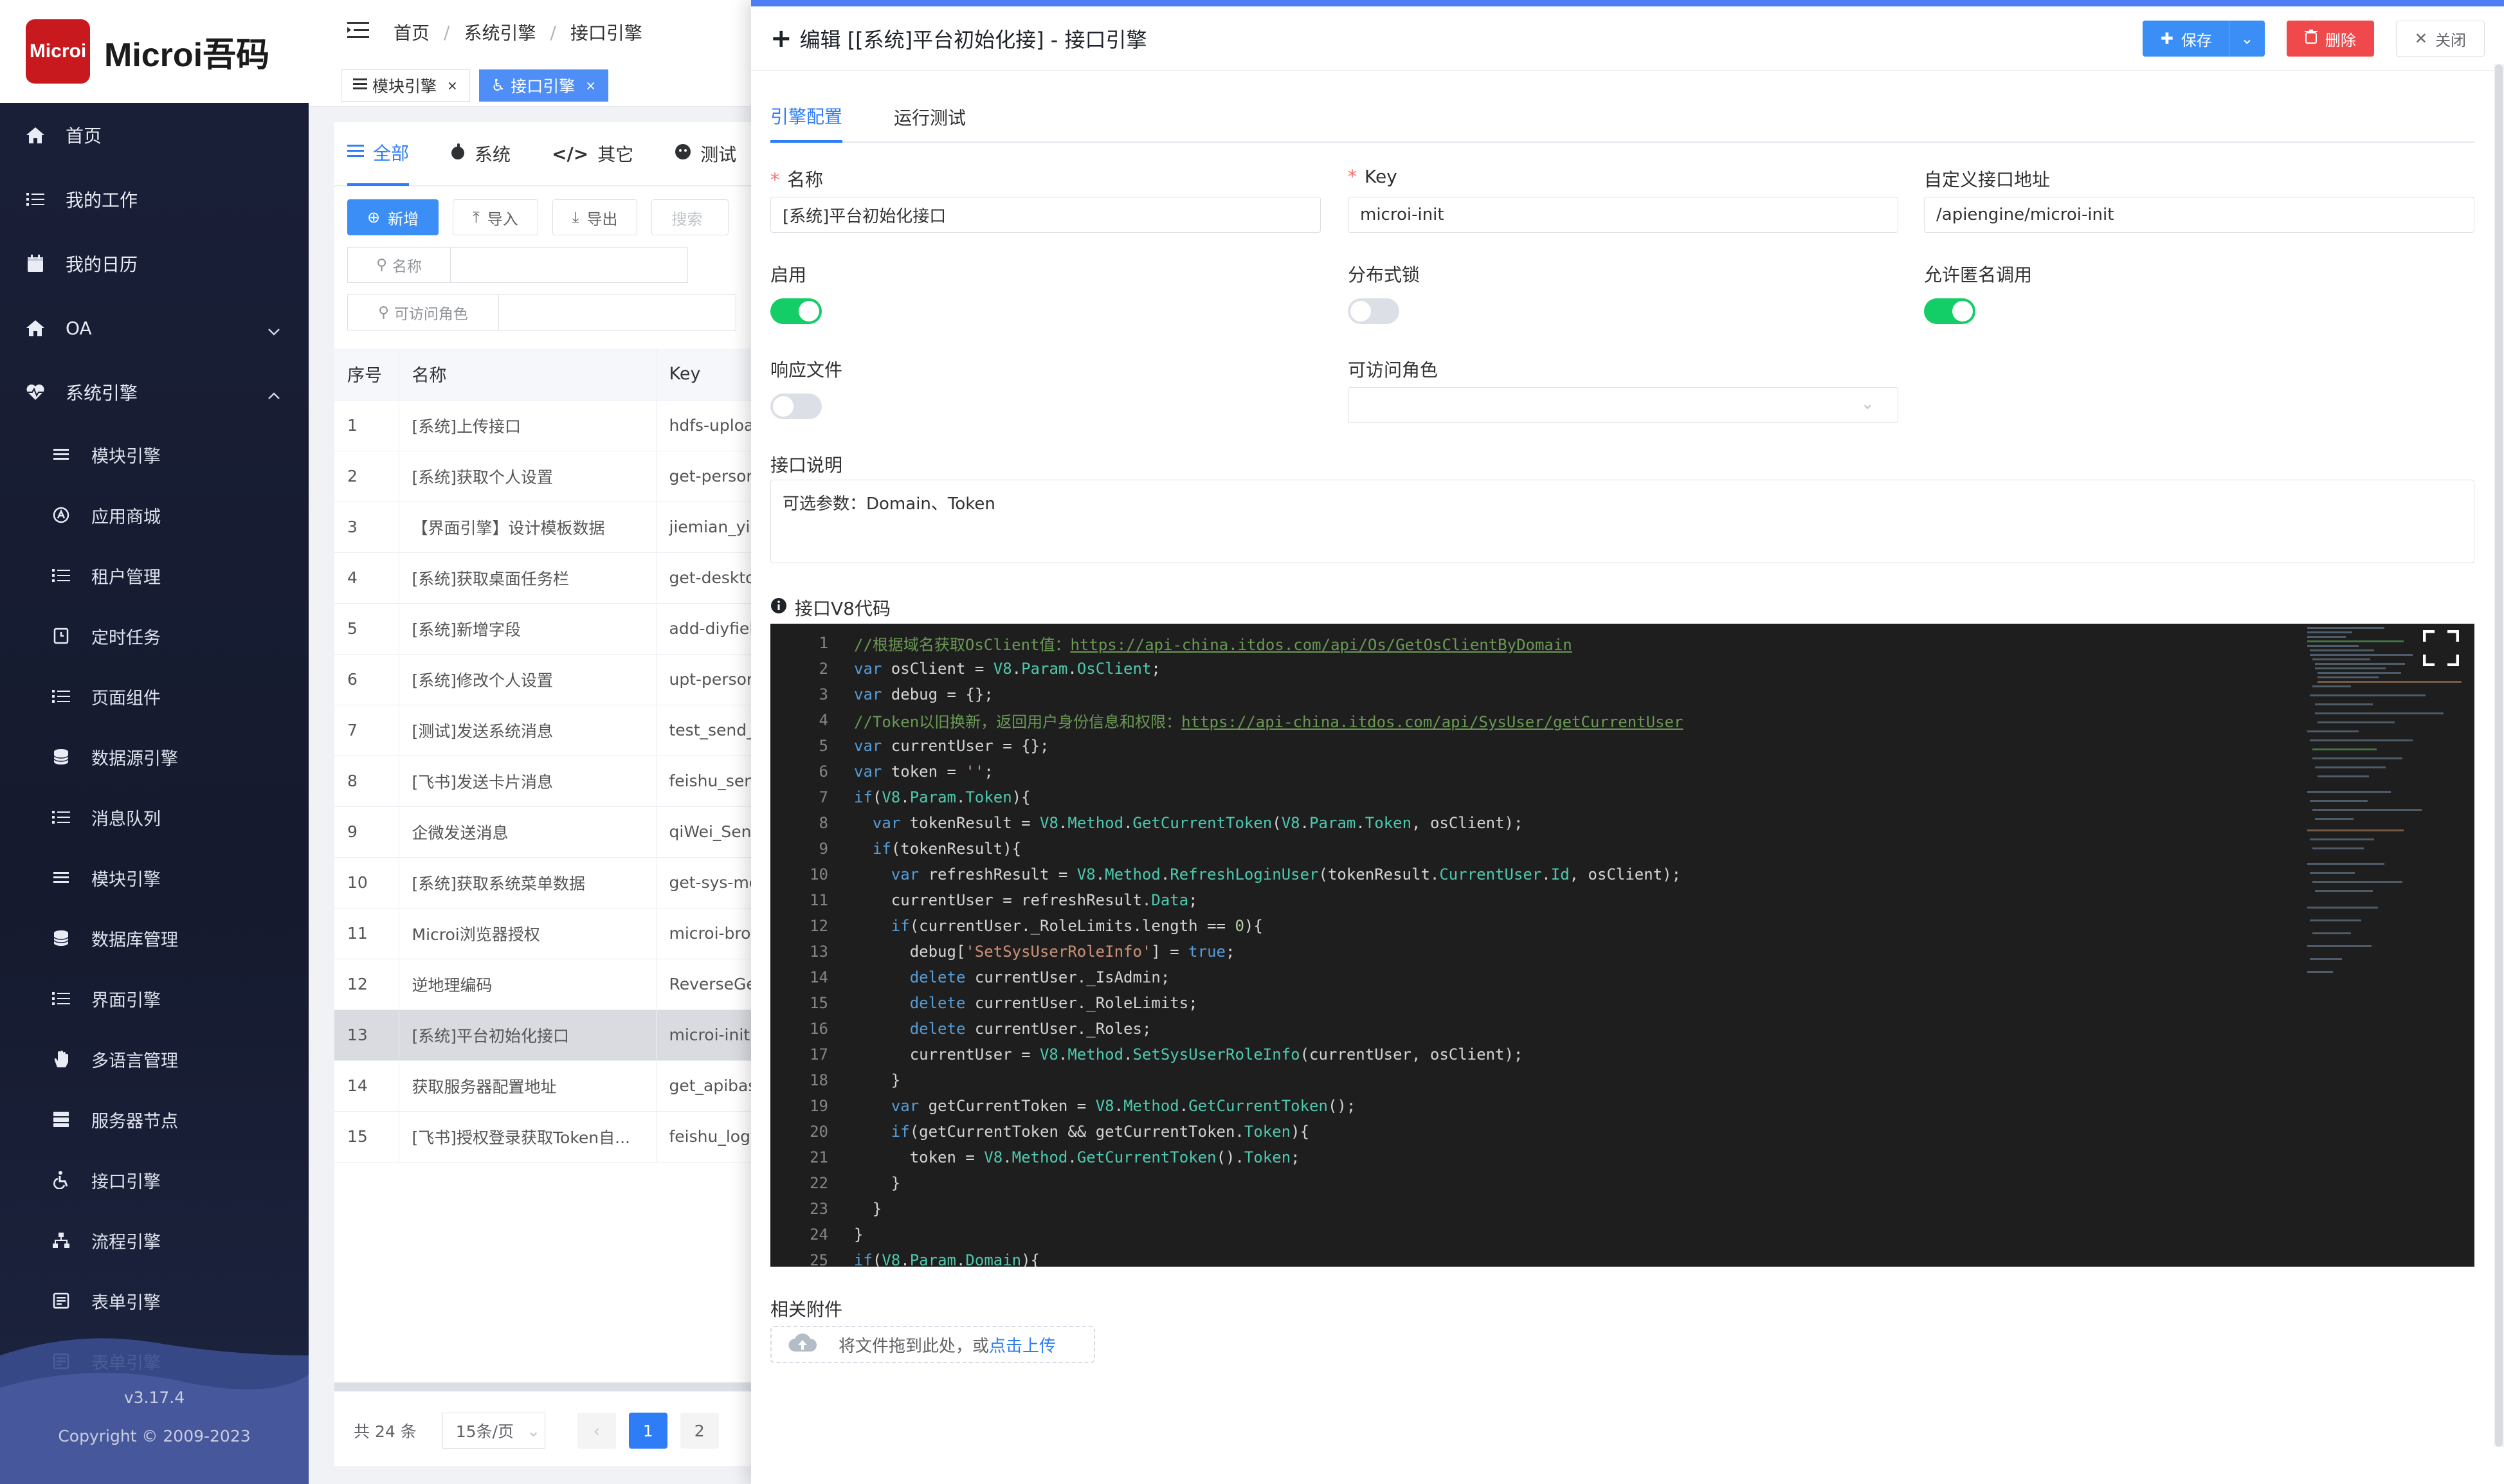  I want to click on sidebar-subitem-3: 定时任务, so click(154, 636).